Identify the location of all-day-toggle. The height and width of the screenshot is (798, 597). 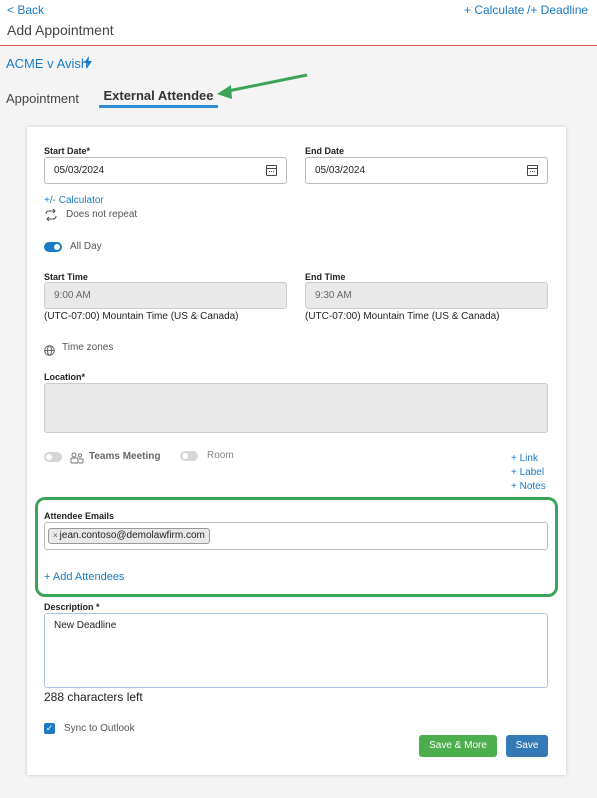
(53, 247).